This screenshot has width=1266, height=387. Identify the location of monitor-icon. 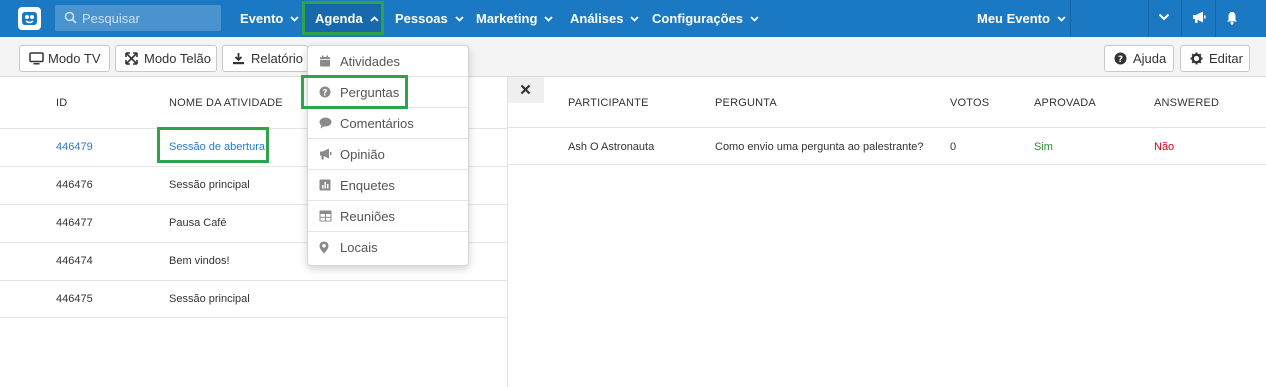
(36, 58).